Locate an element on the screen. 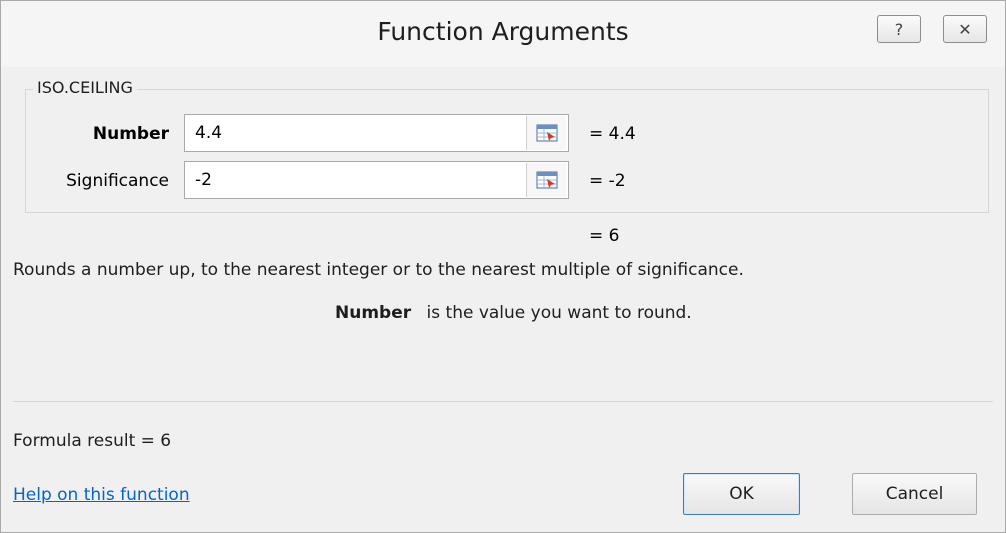 This screenshot has width=1006, height=533. number-input is located at coordinates (376, 133).